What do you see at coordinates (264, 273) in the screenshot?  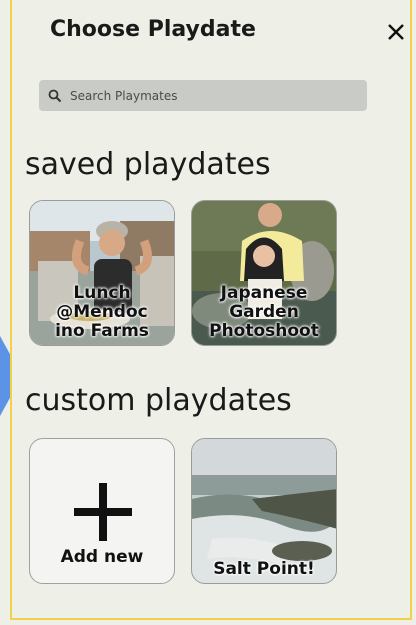 I see `playdate-card-japanese-garden: Japanese Garden Photoshoot` at bounding box center [264, 273].